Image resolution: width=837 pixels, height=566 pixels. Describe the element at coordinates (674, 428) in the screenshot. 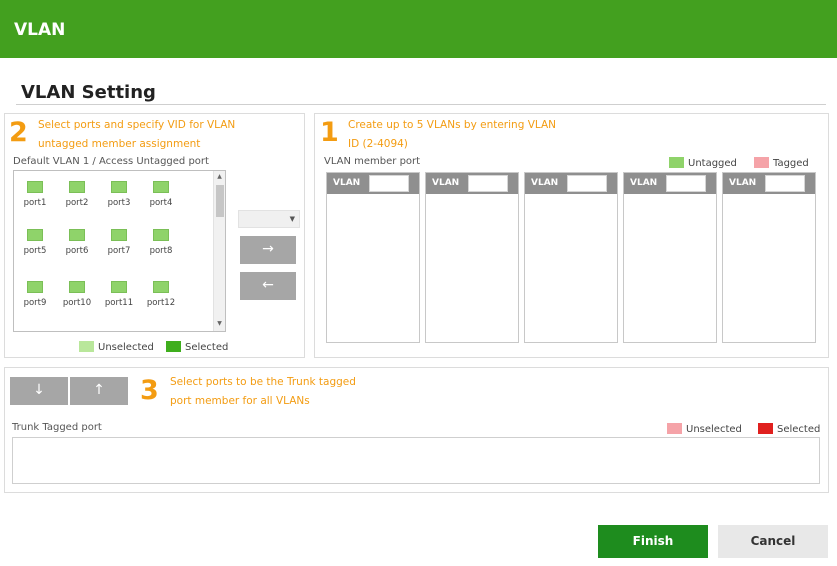

I see `trunk-unselected-swatch` at that location.